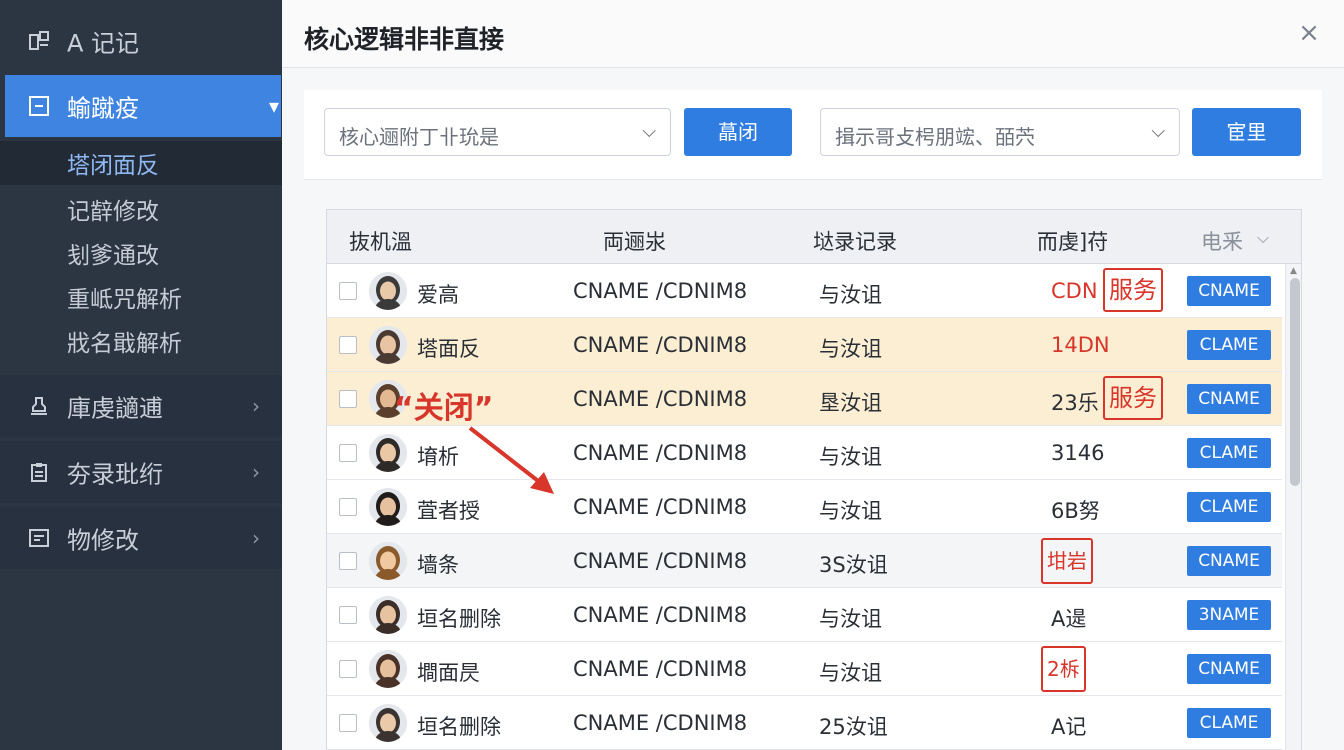 The height and width of the screenshot is (750, 1344). Describe the element at coordinates (850, 403) in the screenshot. I see `row-status: 垦汝诅` at that location.